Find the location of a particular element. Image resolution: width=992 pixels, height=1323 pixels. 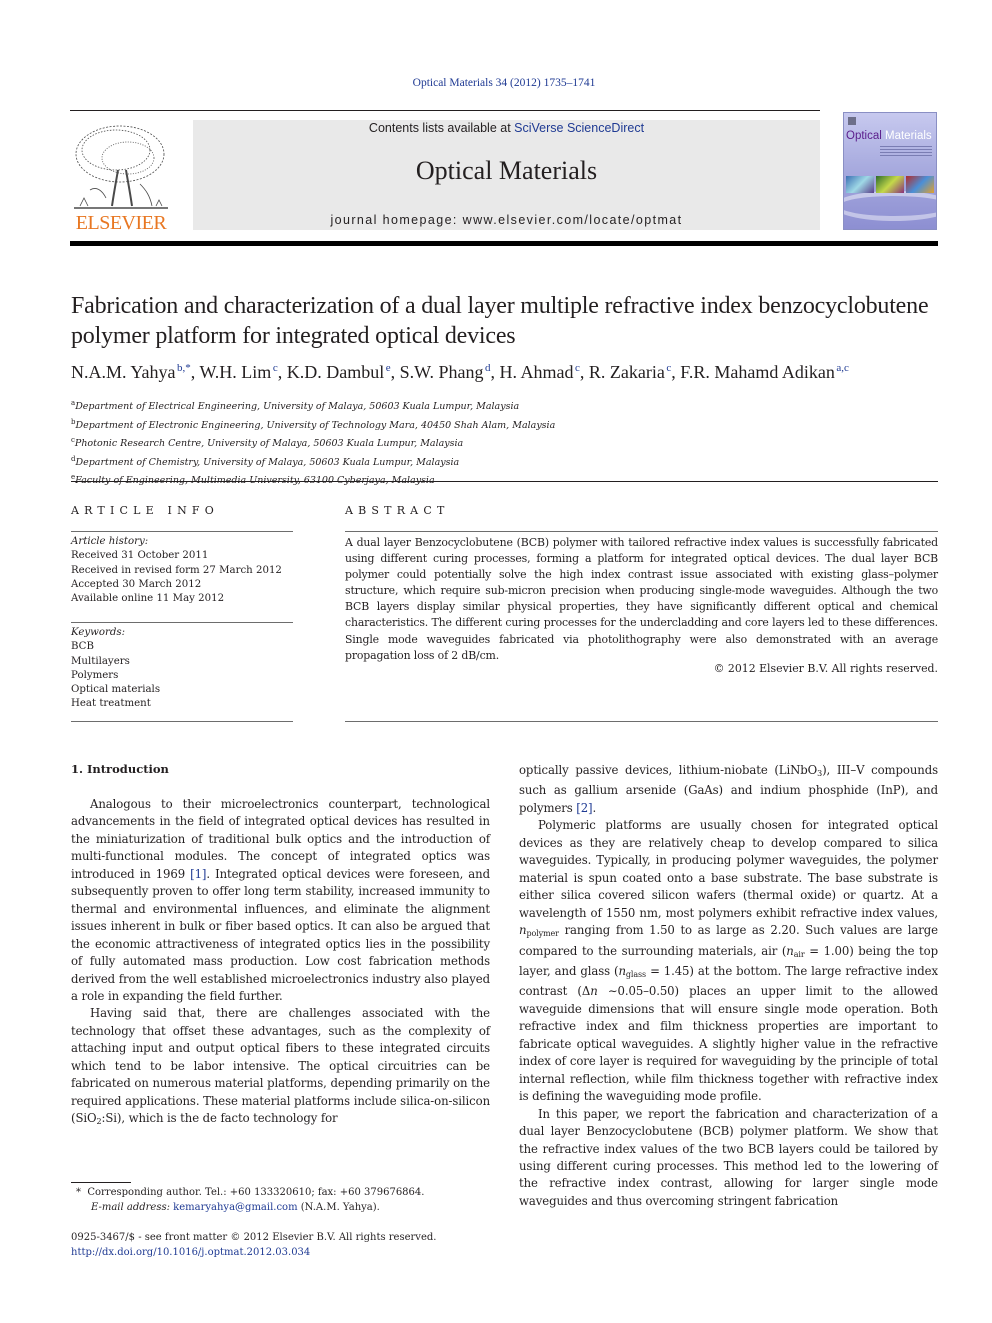

author-name: F.R. Mahamd Adikan is located at coordinates (757, 372).